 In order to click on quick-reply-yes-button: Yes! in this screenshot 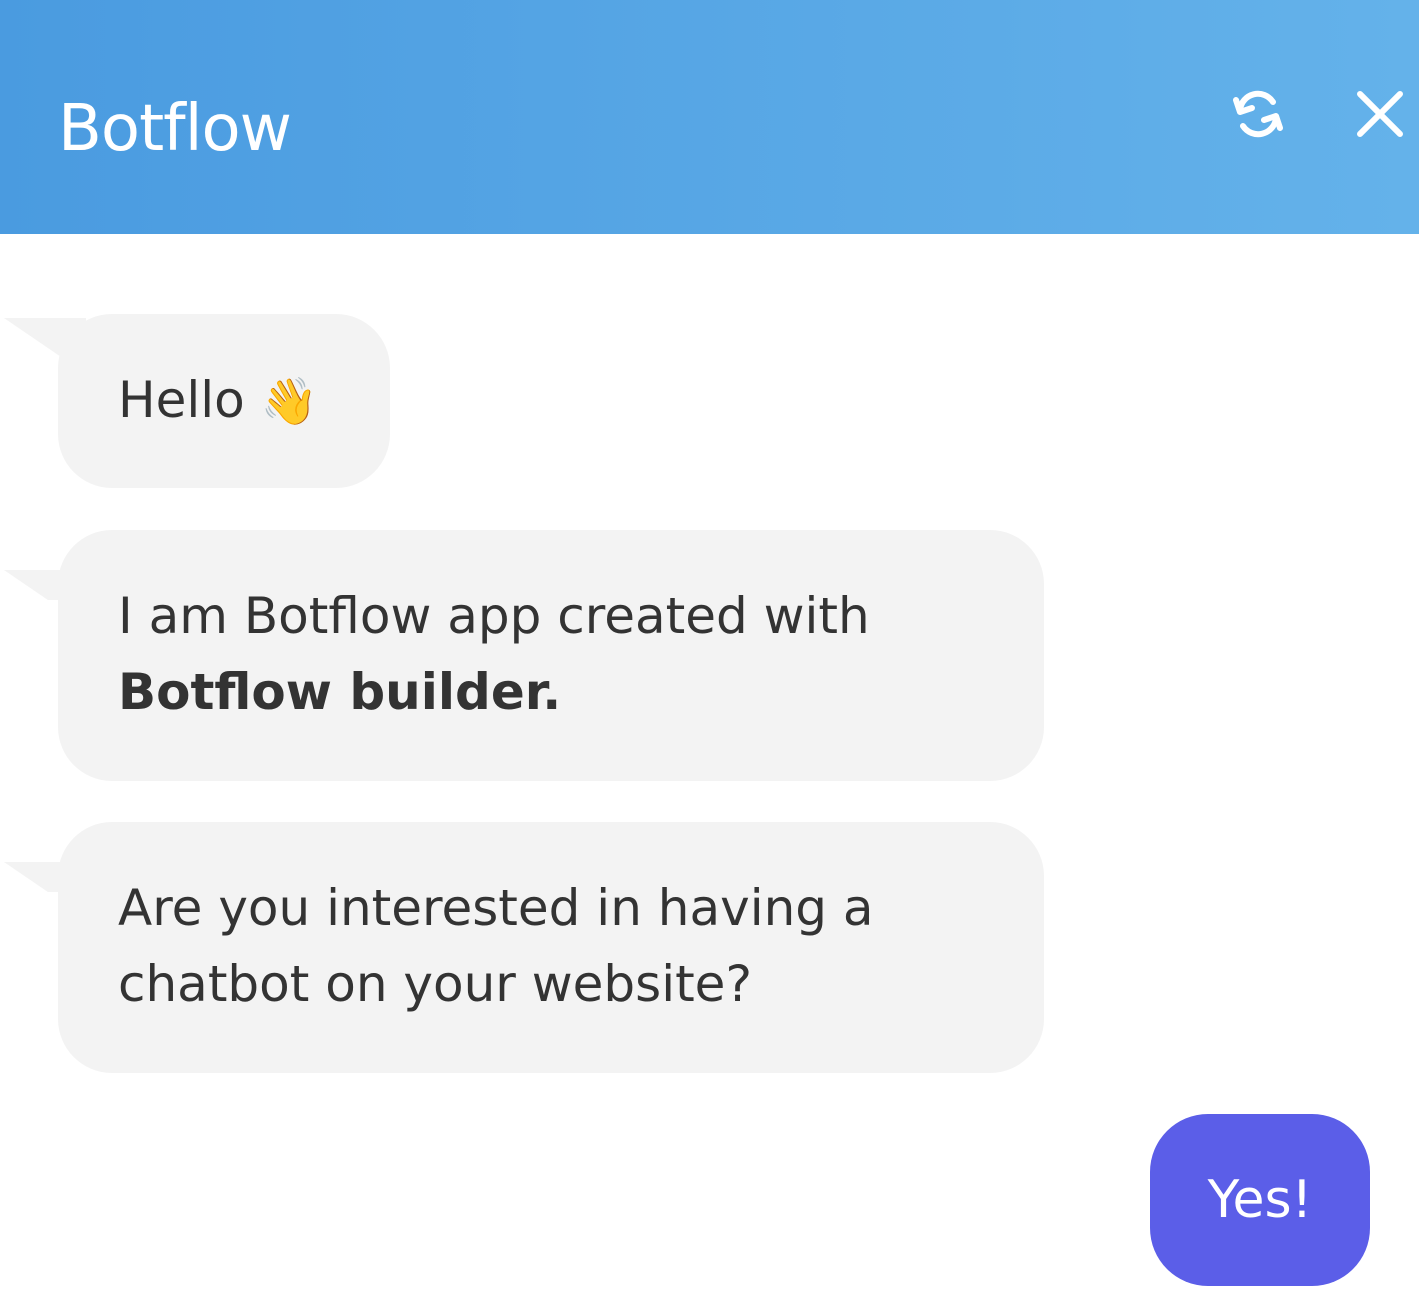, I will do `click(1260, 1200)`.